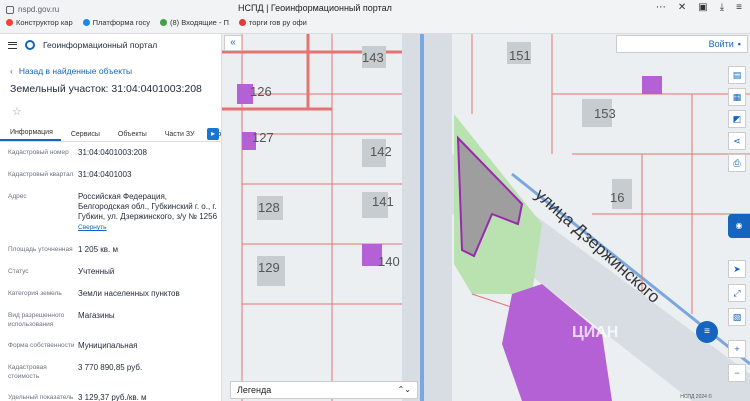 This screenshot has width=750, height=401. Describe the element at coordinates (427, 217) in the screenshot. I see `road-vertical` at that location.